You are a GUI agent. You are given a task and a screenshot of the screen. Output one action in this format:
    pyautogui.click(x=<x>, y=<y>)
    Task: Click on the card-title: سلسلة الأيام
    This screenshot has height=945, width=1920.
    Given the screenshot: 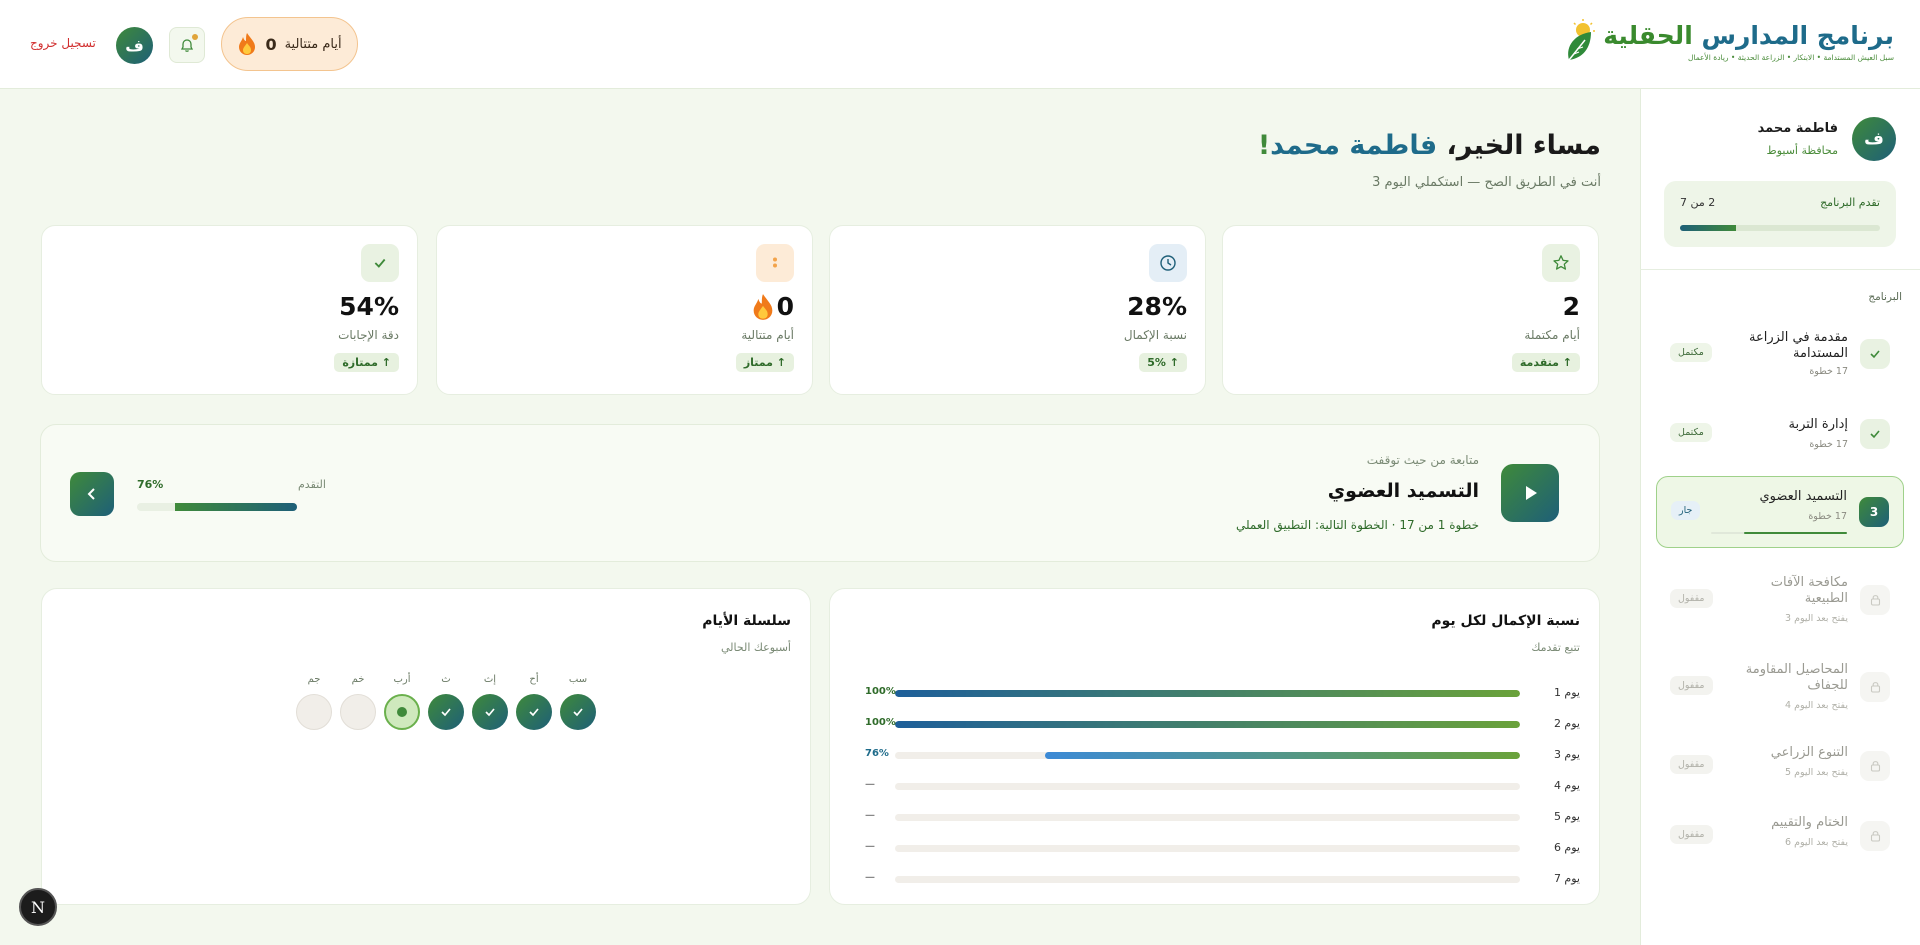 What is the action you would take?
    pyautogui.click(x=746, y=621)
    